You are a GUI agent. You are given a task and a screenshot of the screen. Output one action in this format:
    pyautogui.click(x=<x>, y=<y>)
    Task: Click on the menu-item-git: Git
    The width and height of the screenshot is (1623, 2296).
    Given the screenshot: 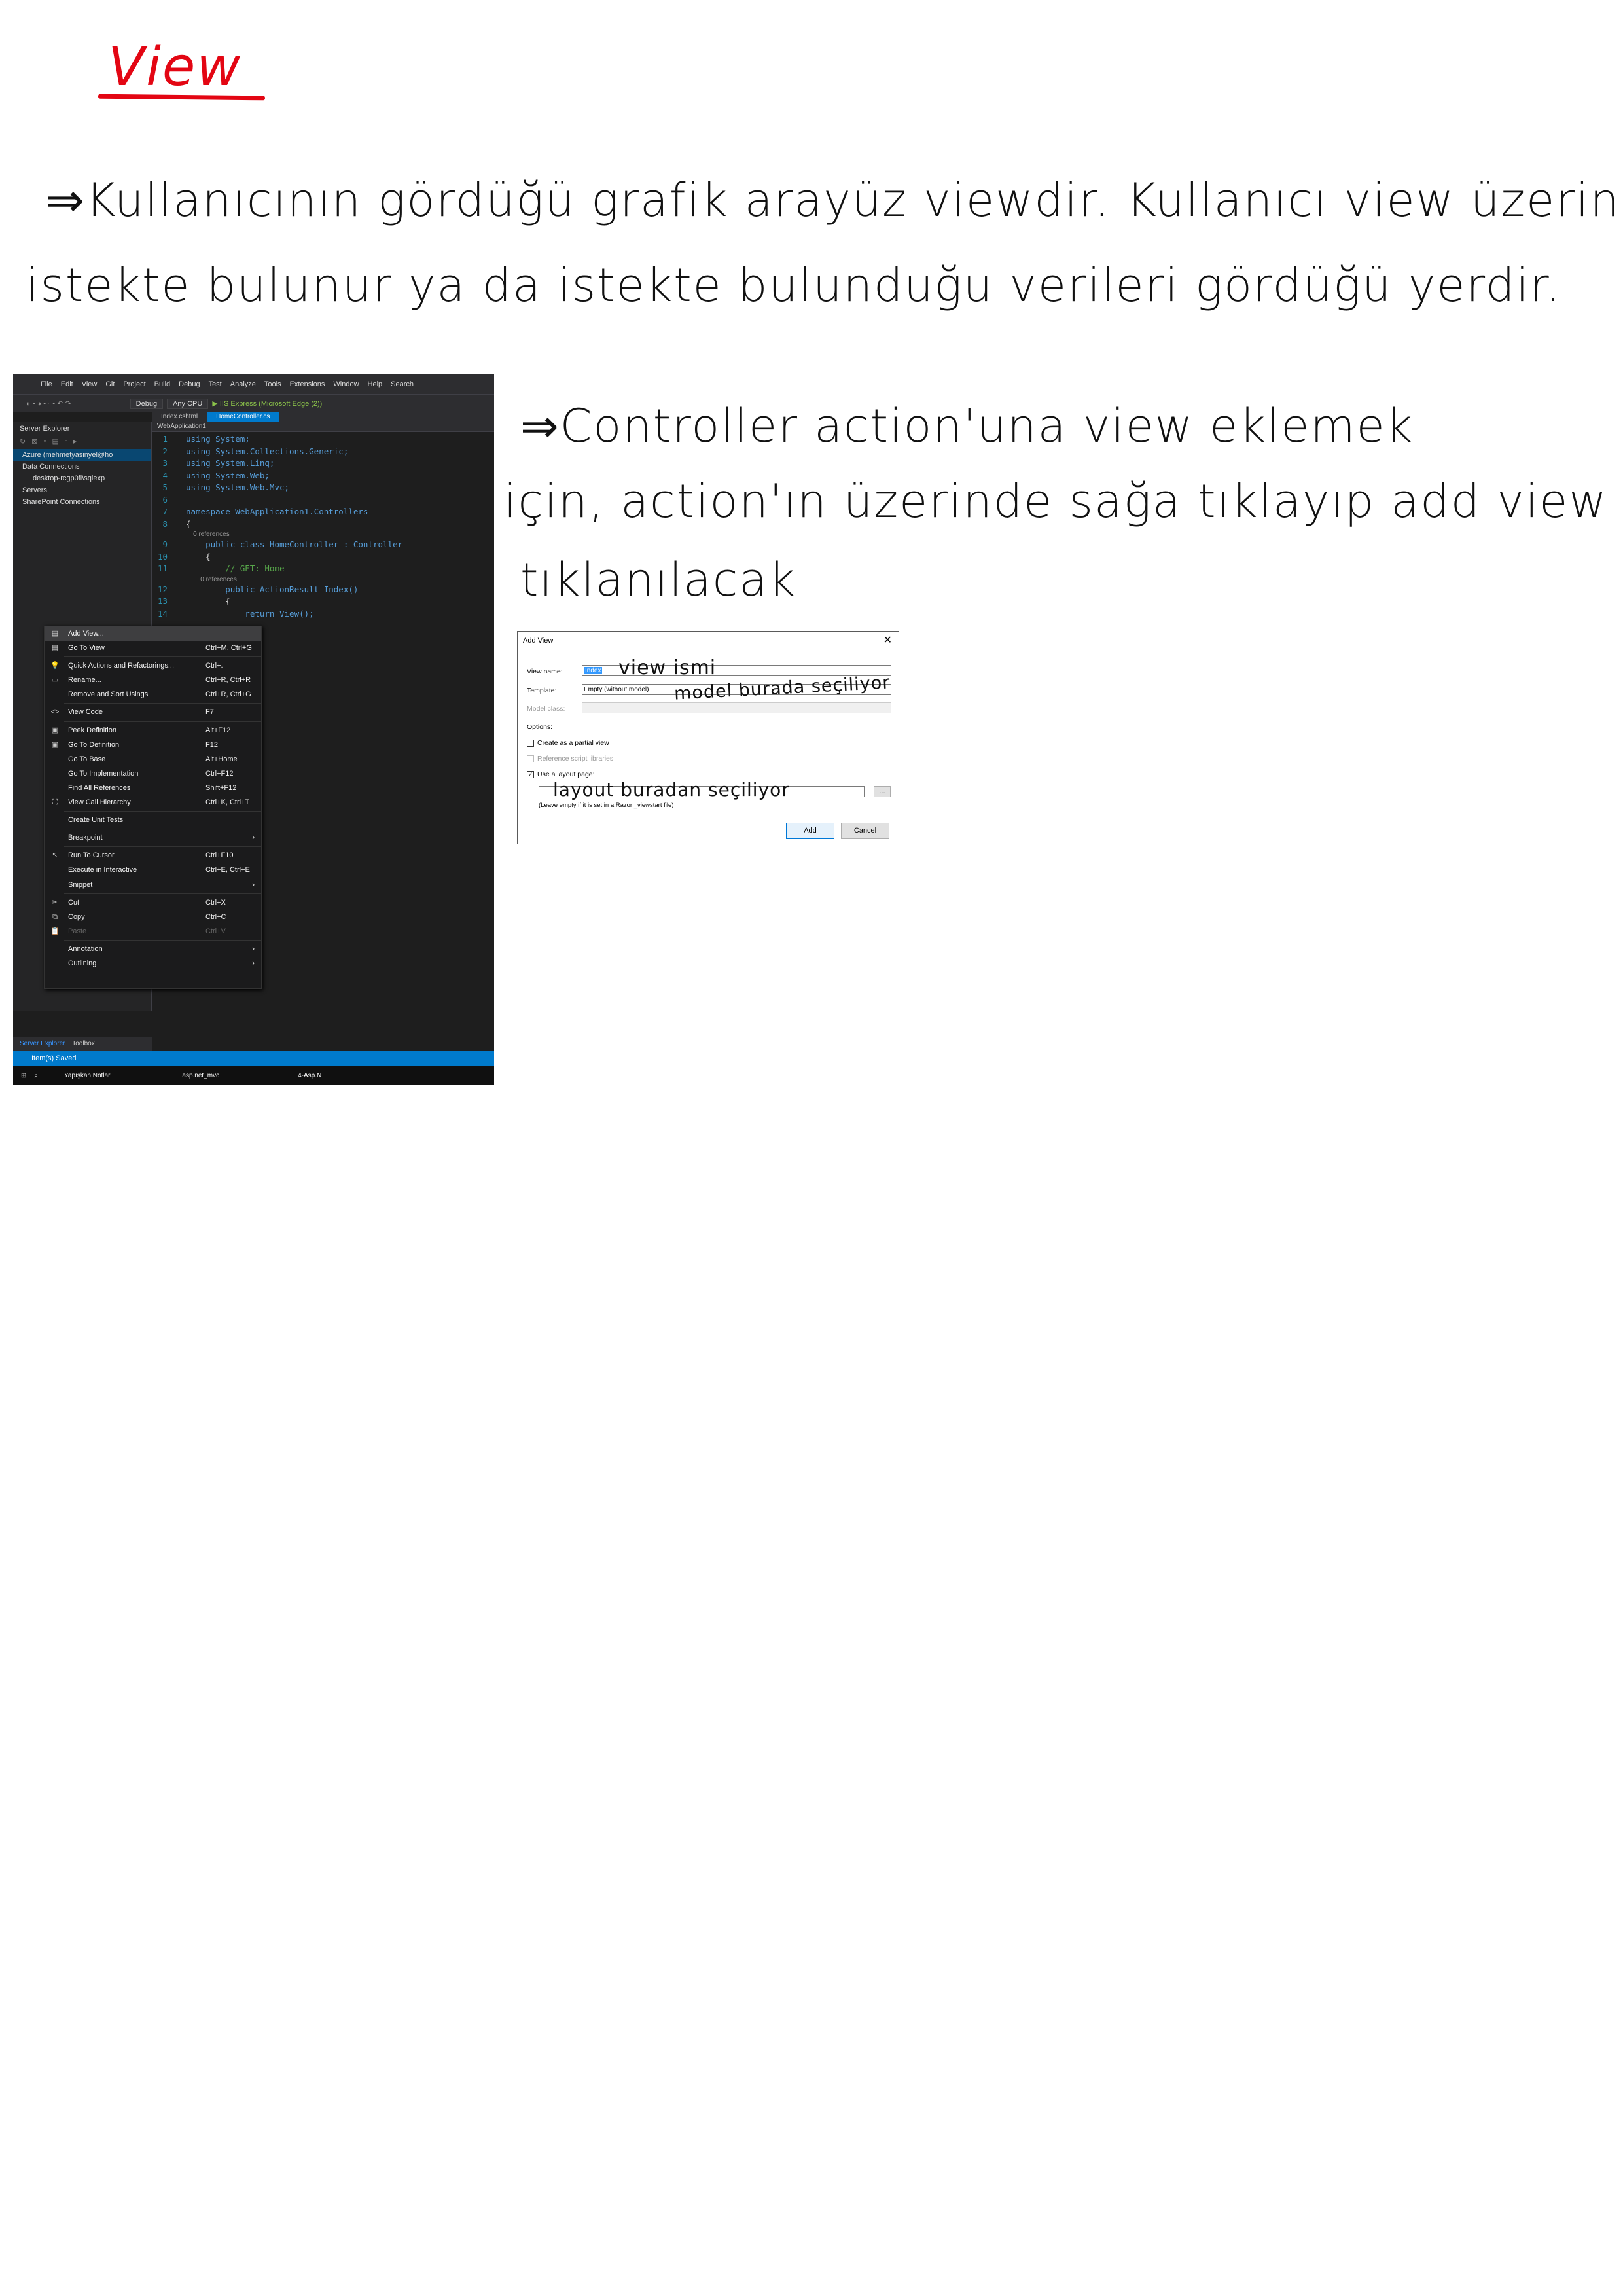 What is the action you would take?
    pyautogui.click(x=110, y=384)
    